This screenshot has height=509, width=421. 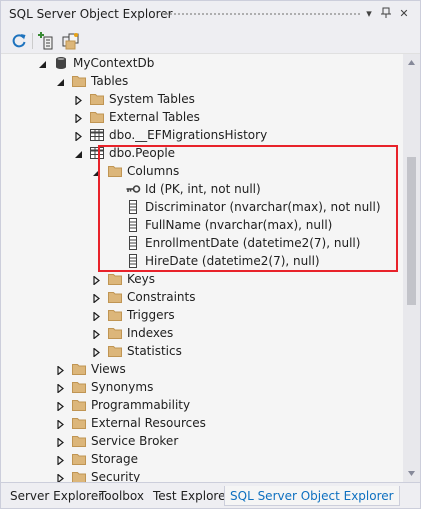 What do you see at coordinates (114, 459) in the screenshot?
I see `tree-node-label: Storage` at bounding box center [114, 459].